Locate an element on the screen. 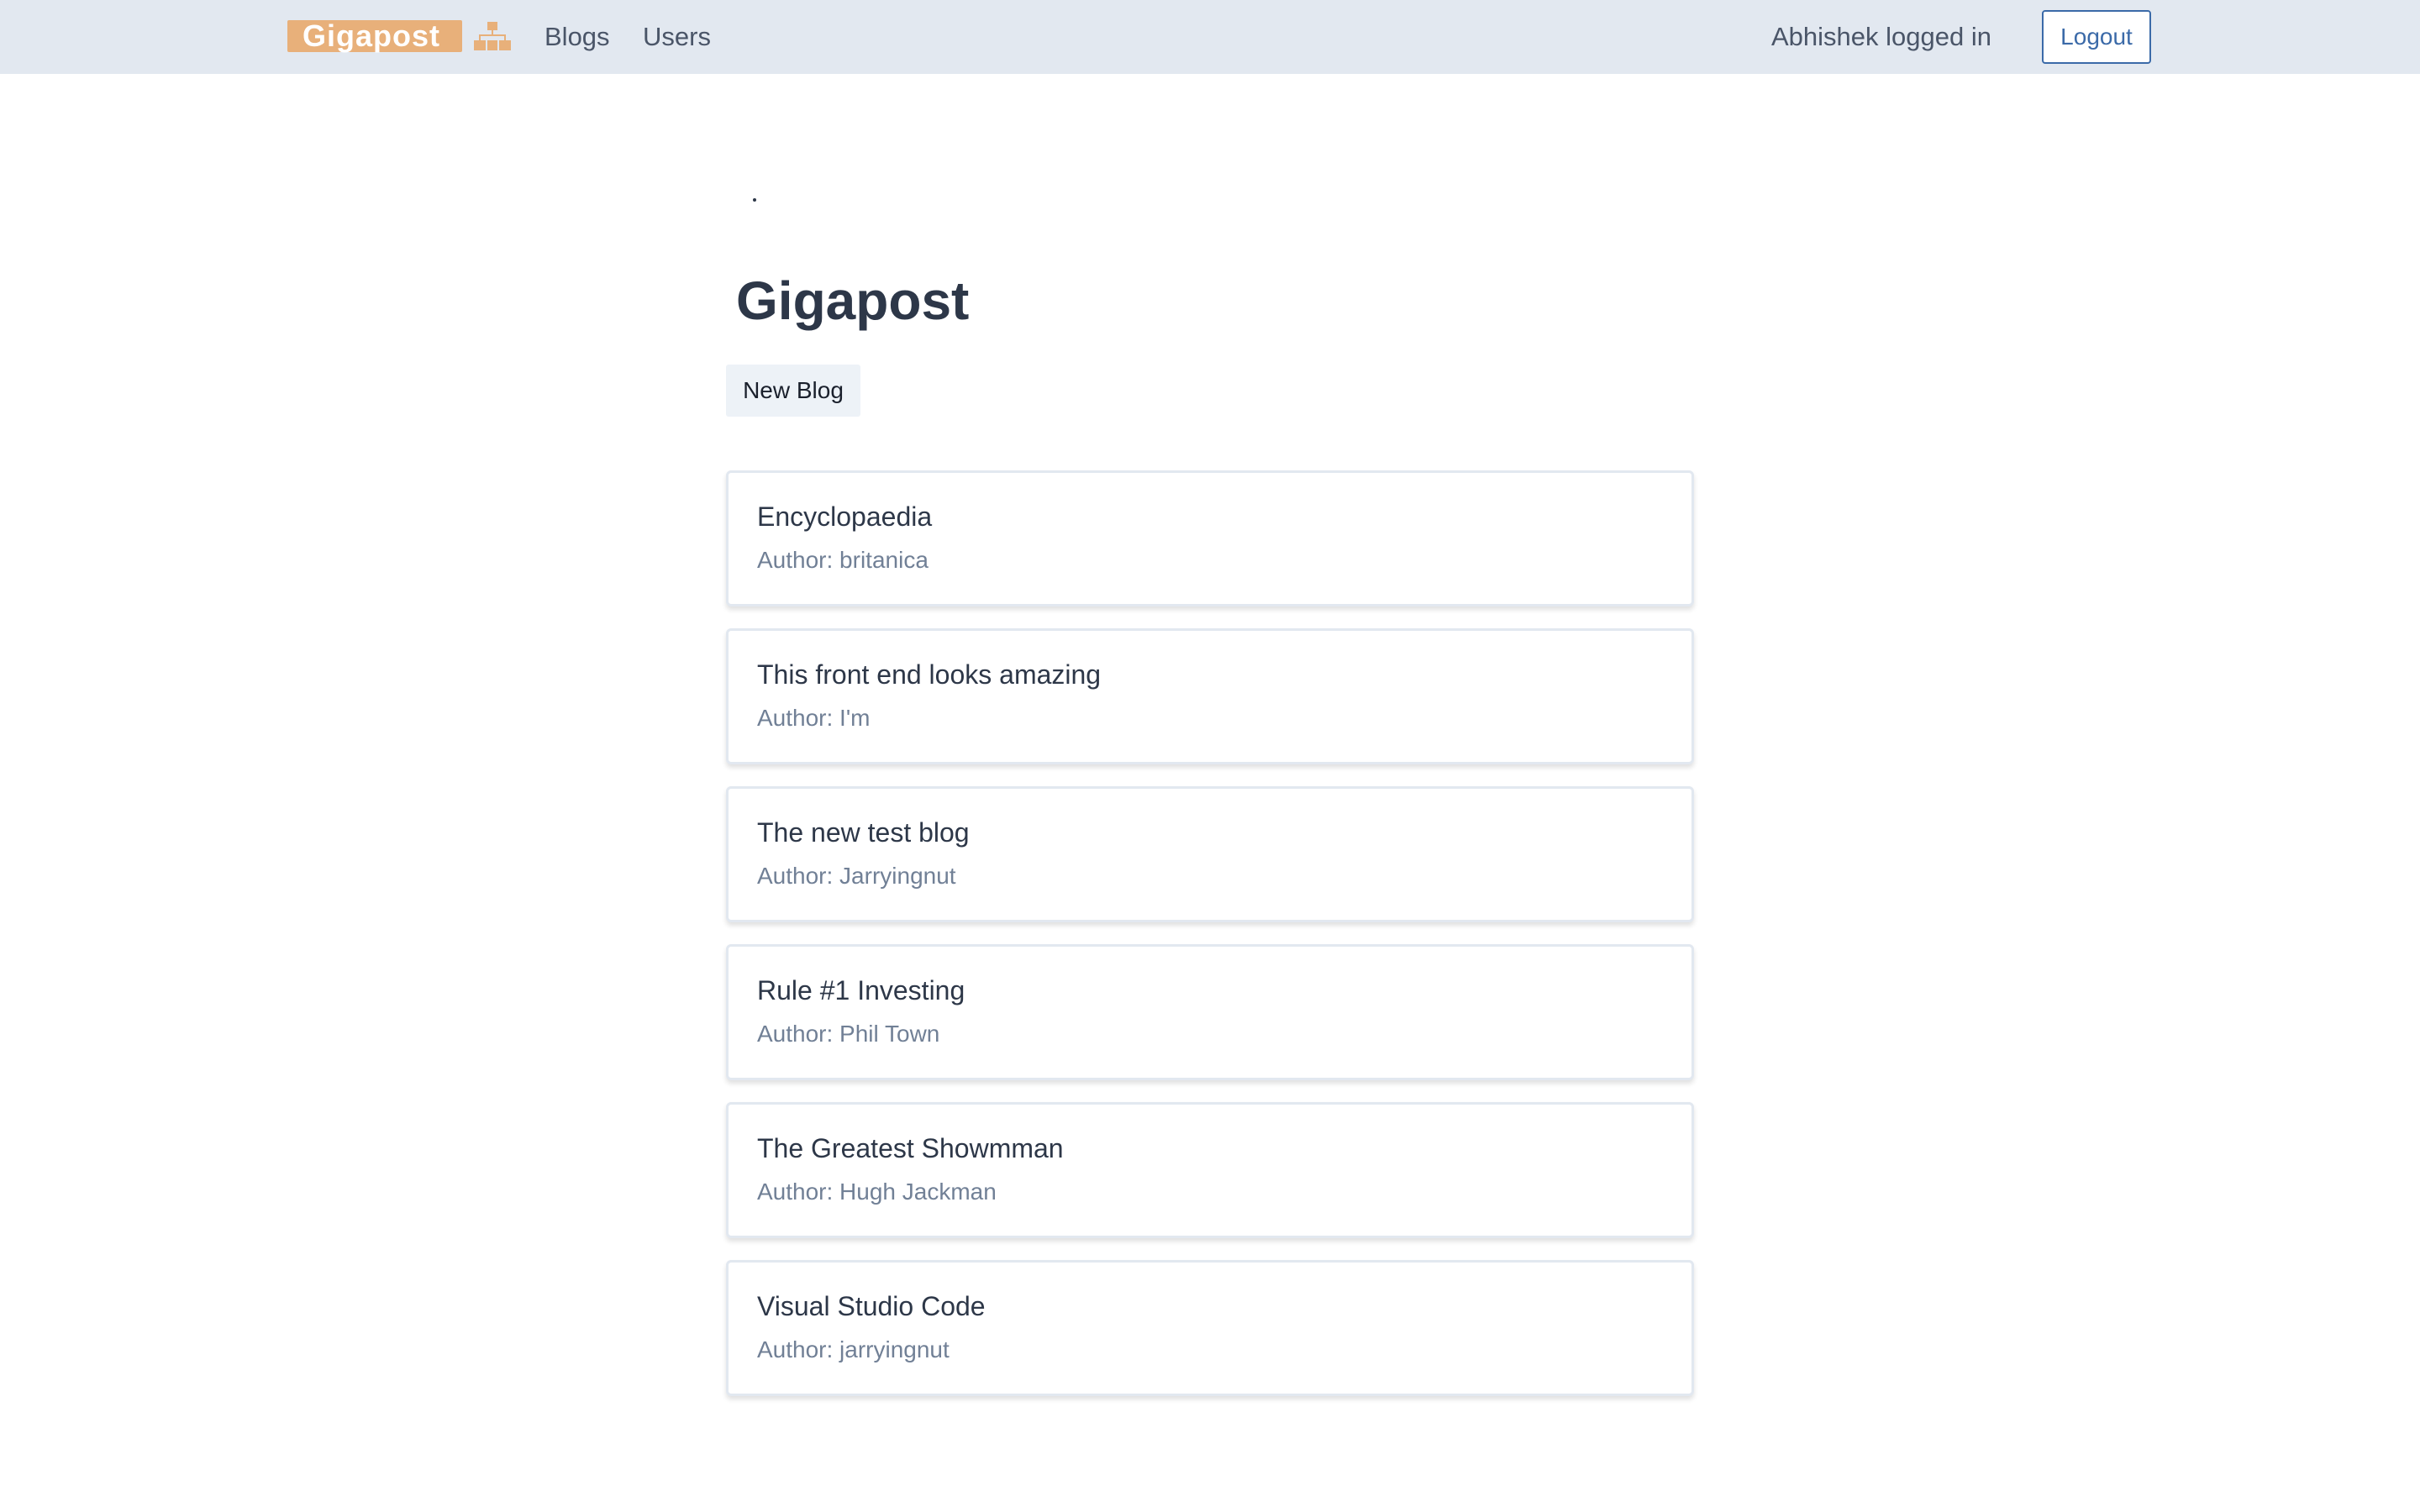 Image resolution: width=2420 pixels, height=1512 pixels. blog-author: Author: I'm is located at coordinates (814, 718).